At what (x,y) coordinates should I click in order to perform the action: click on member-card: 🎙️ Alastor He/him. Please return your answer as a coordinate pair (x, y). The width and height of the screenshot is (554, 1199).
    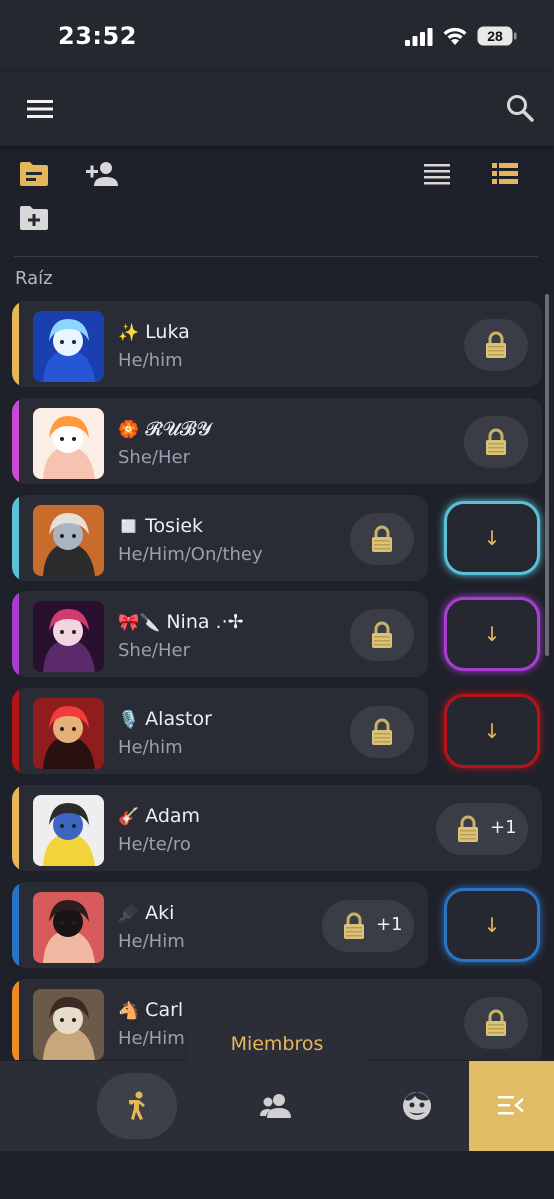
    Looking at the image, I should click on (220, 731).